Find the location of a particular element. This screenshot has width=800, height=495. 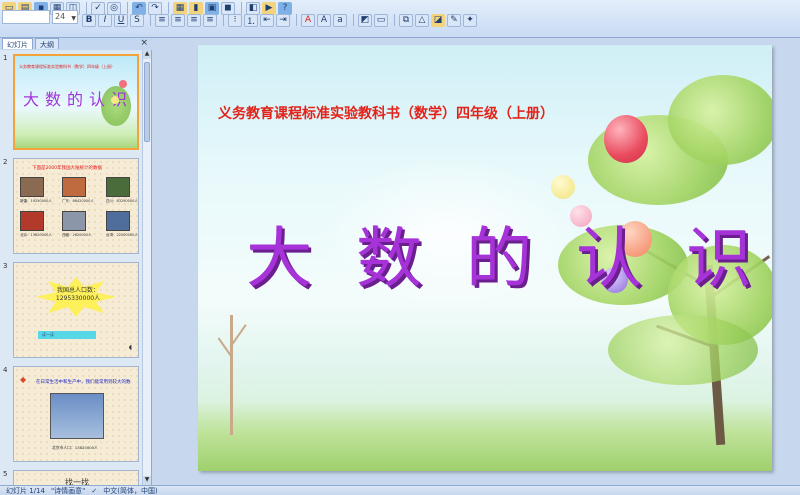

bold-icon: B is located at coordinates (89, 20).